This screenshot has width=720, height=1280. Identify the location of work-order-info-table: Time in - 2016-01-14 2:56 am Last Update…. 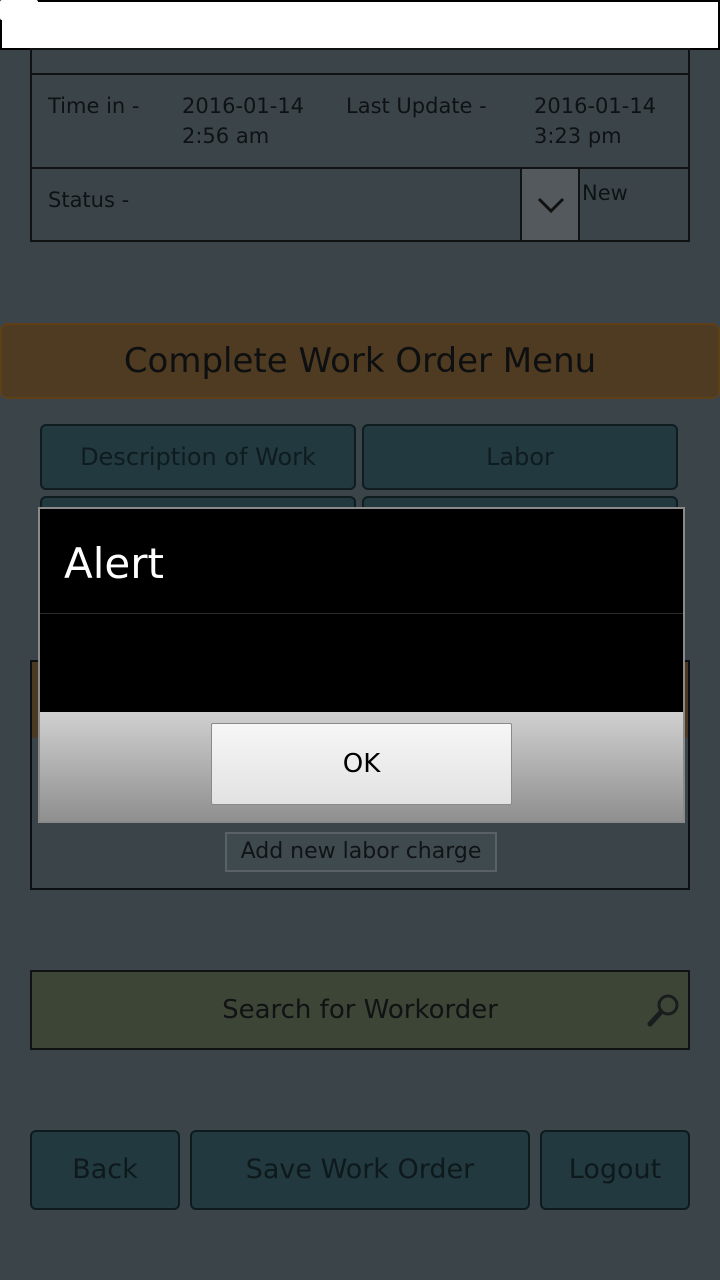
(360, 145).